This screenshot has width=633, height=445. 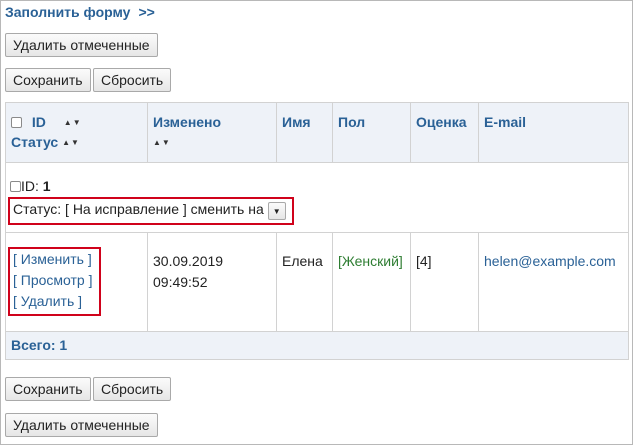 I want to click on changed-date: 30.09.2019, so click(x=188, y=261).